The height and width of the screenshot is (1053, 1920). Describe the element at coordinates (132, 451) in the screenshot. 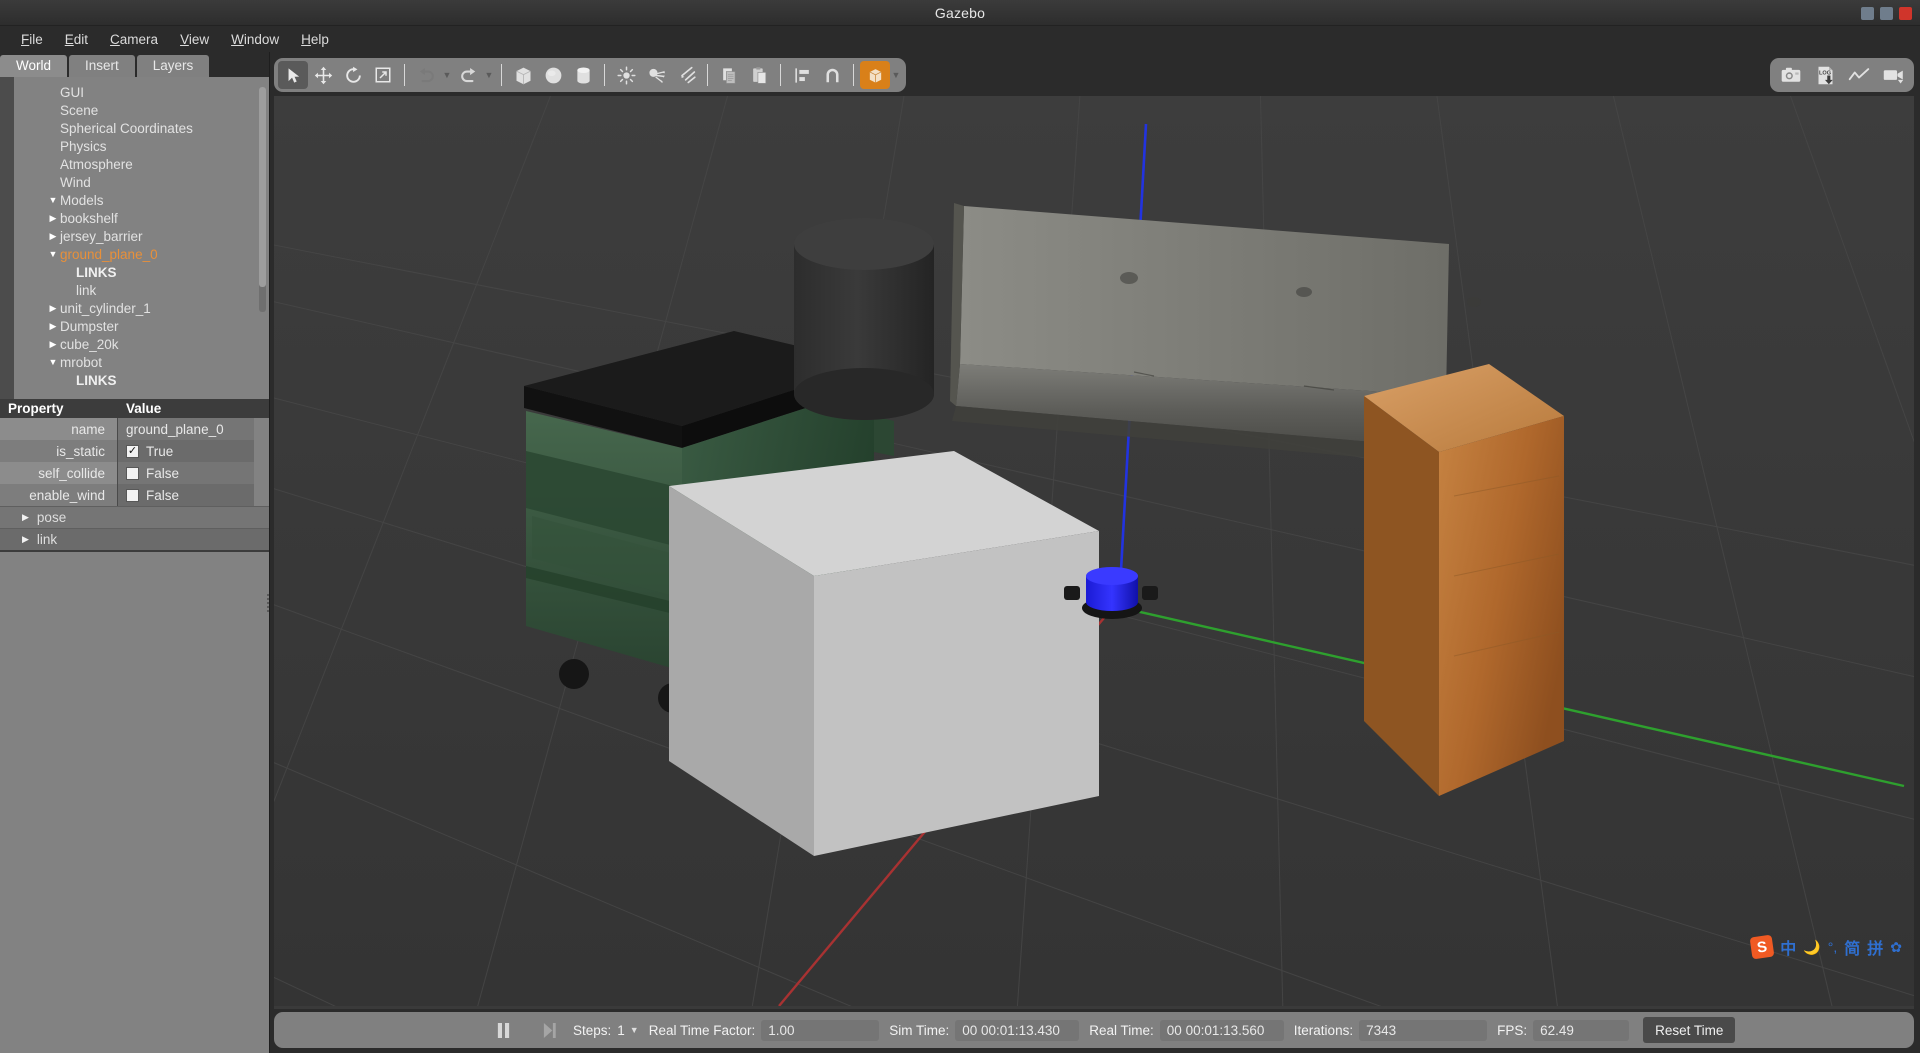

I see `checkbox-checked-icon: ✓` at that location.